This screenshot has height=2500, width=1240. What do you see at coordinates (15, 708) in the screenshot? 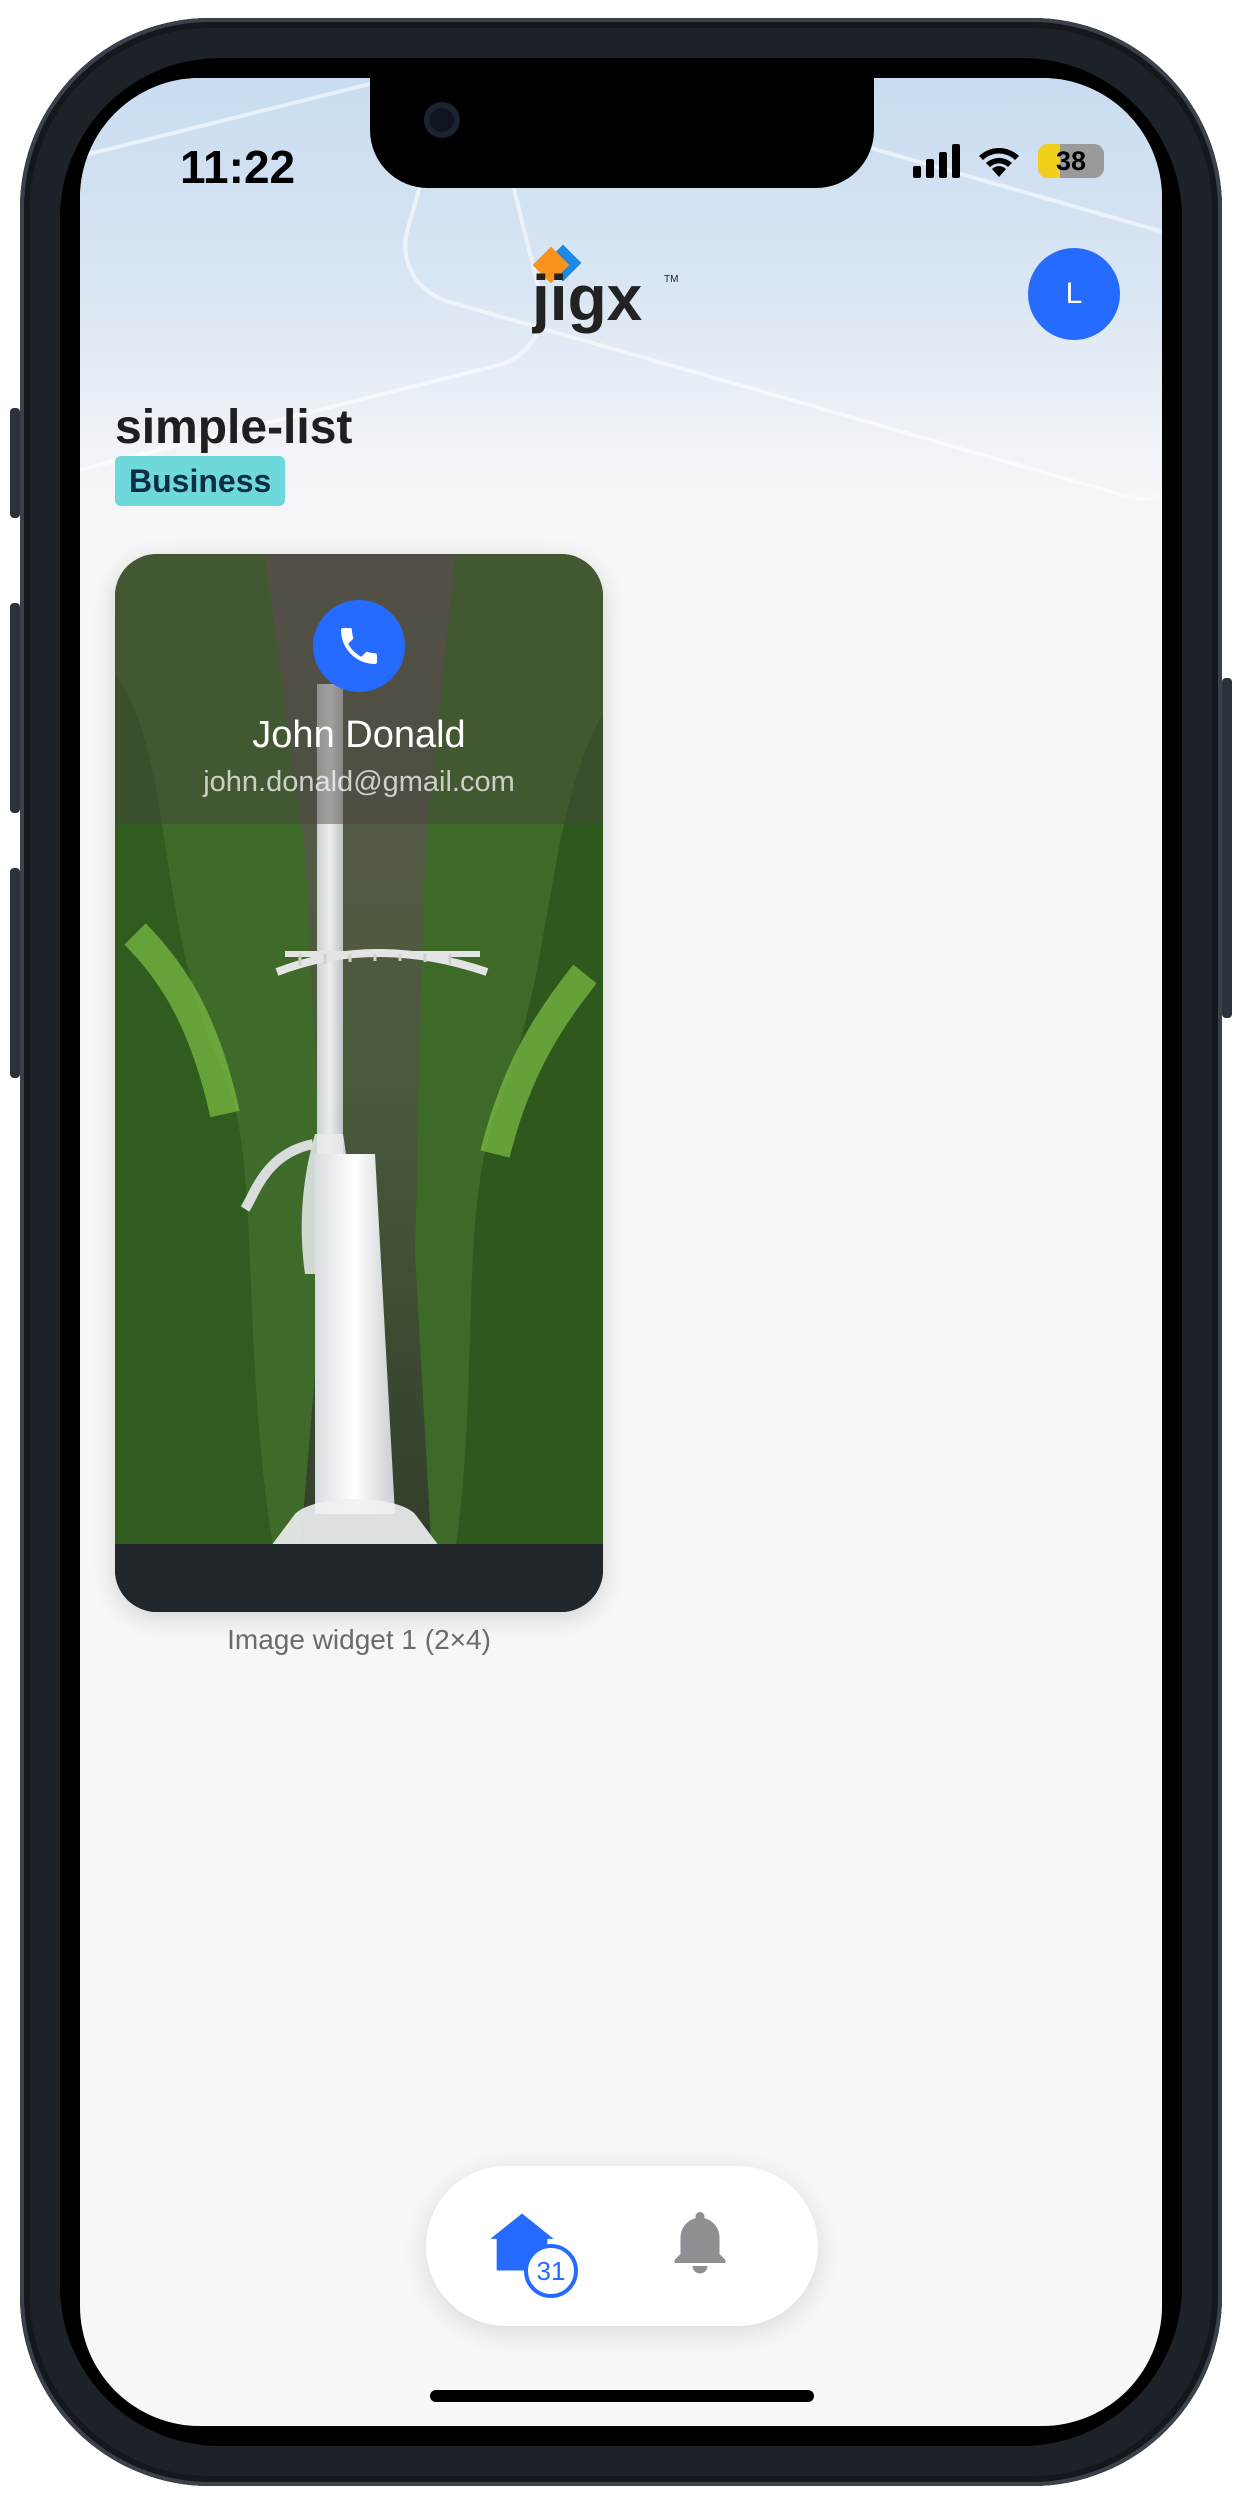
I see `volume-up-button` at bounding box center [15, 708].